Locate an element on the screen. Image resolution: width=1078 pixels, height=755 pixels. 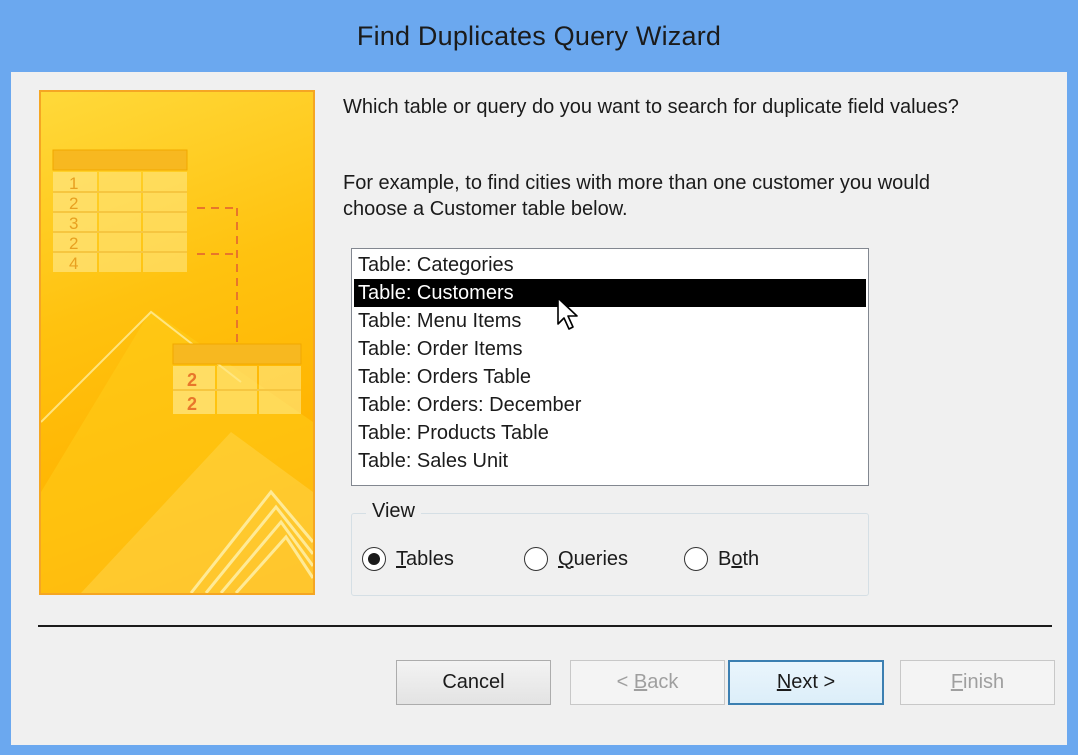
list-item: Table: Orders Table is located at coordinates (610, 377).